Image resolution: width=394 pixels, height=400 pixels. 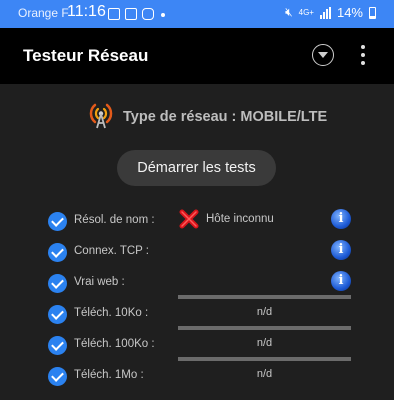 I want to click on app-bar: Testeur Réseau, so click(x=197, y=56).